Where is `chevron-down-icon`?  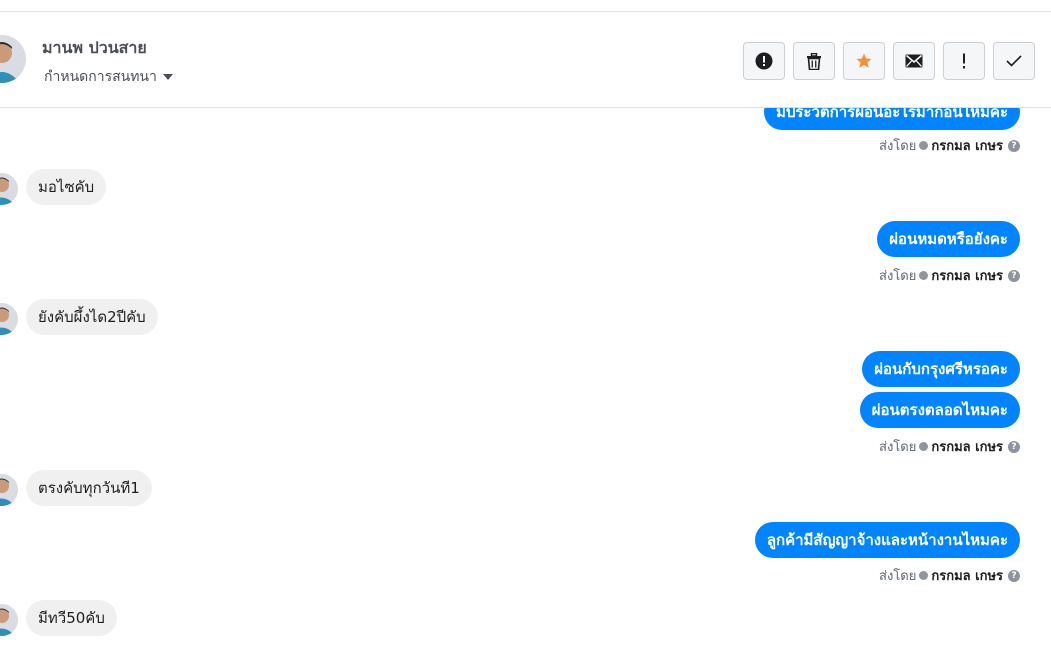
chevron-down-icon is located at coordinates (167, 77).